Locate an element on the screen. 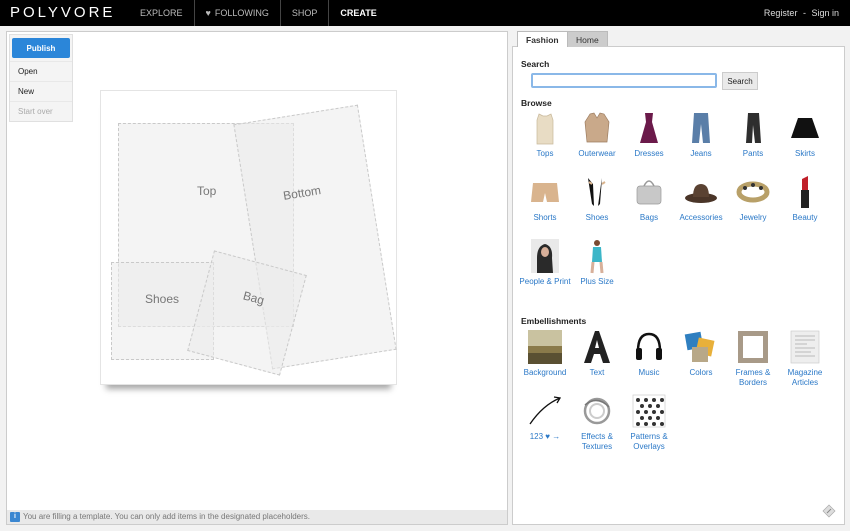 The image size is (850, 531). tab-fashion: Fashion is located at coordinates (542, 39).